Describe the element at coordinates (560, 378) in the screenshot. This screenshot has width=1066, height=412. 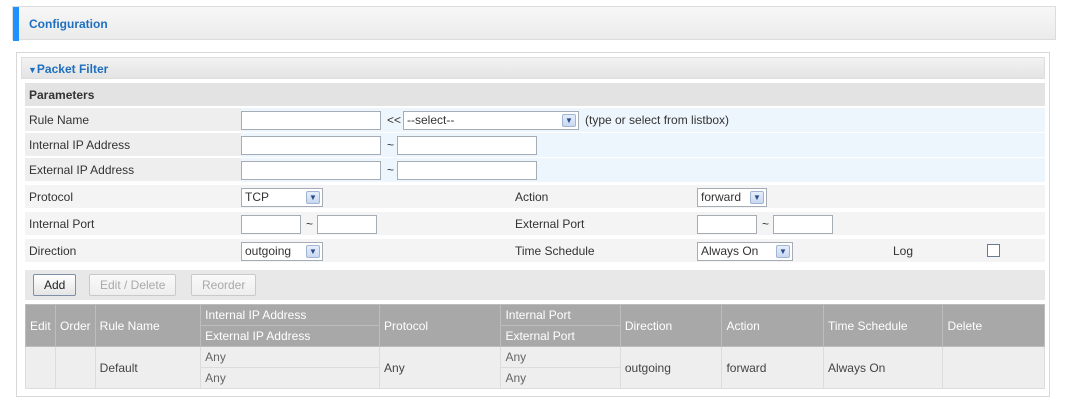
I see `external-port-cell: Any` at that location.